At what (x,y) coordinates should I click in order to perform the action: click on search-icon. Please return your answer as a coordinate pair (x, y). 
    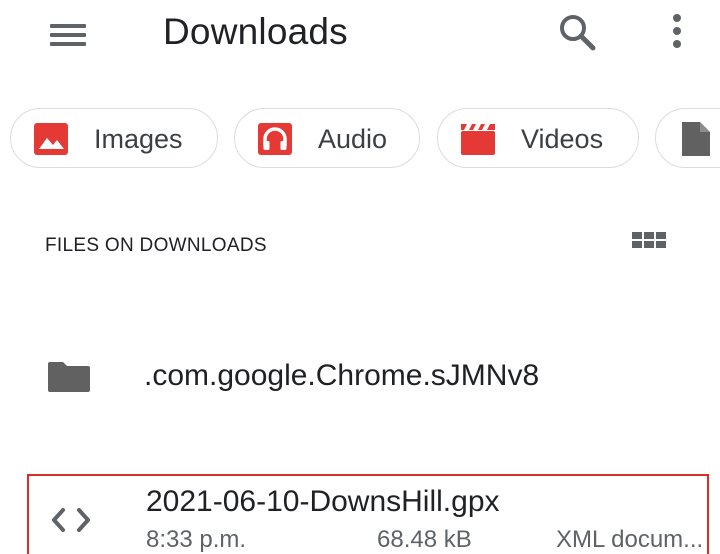
    Looking at the image, I should click on (579, 33).